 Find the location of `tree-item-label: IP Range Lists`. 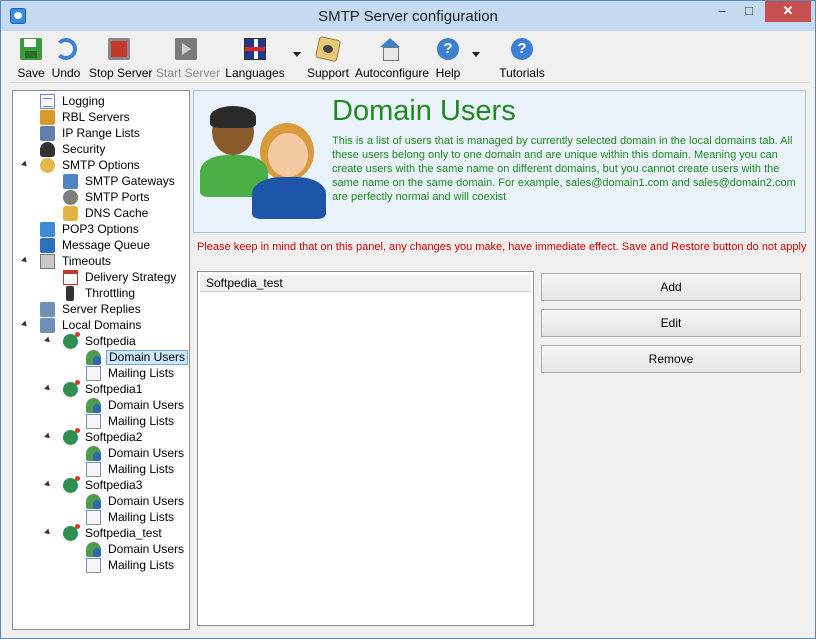

tree-item-label: IP Range Lists is located at coordinates (101, 133).